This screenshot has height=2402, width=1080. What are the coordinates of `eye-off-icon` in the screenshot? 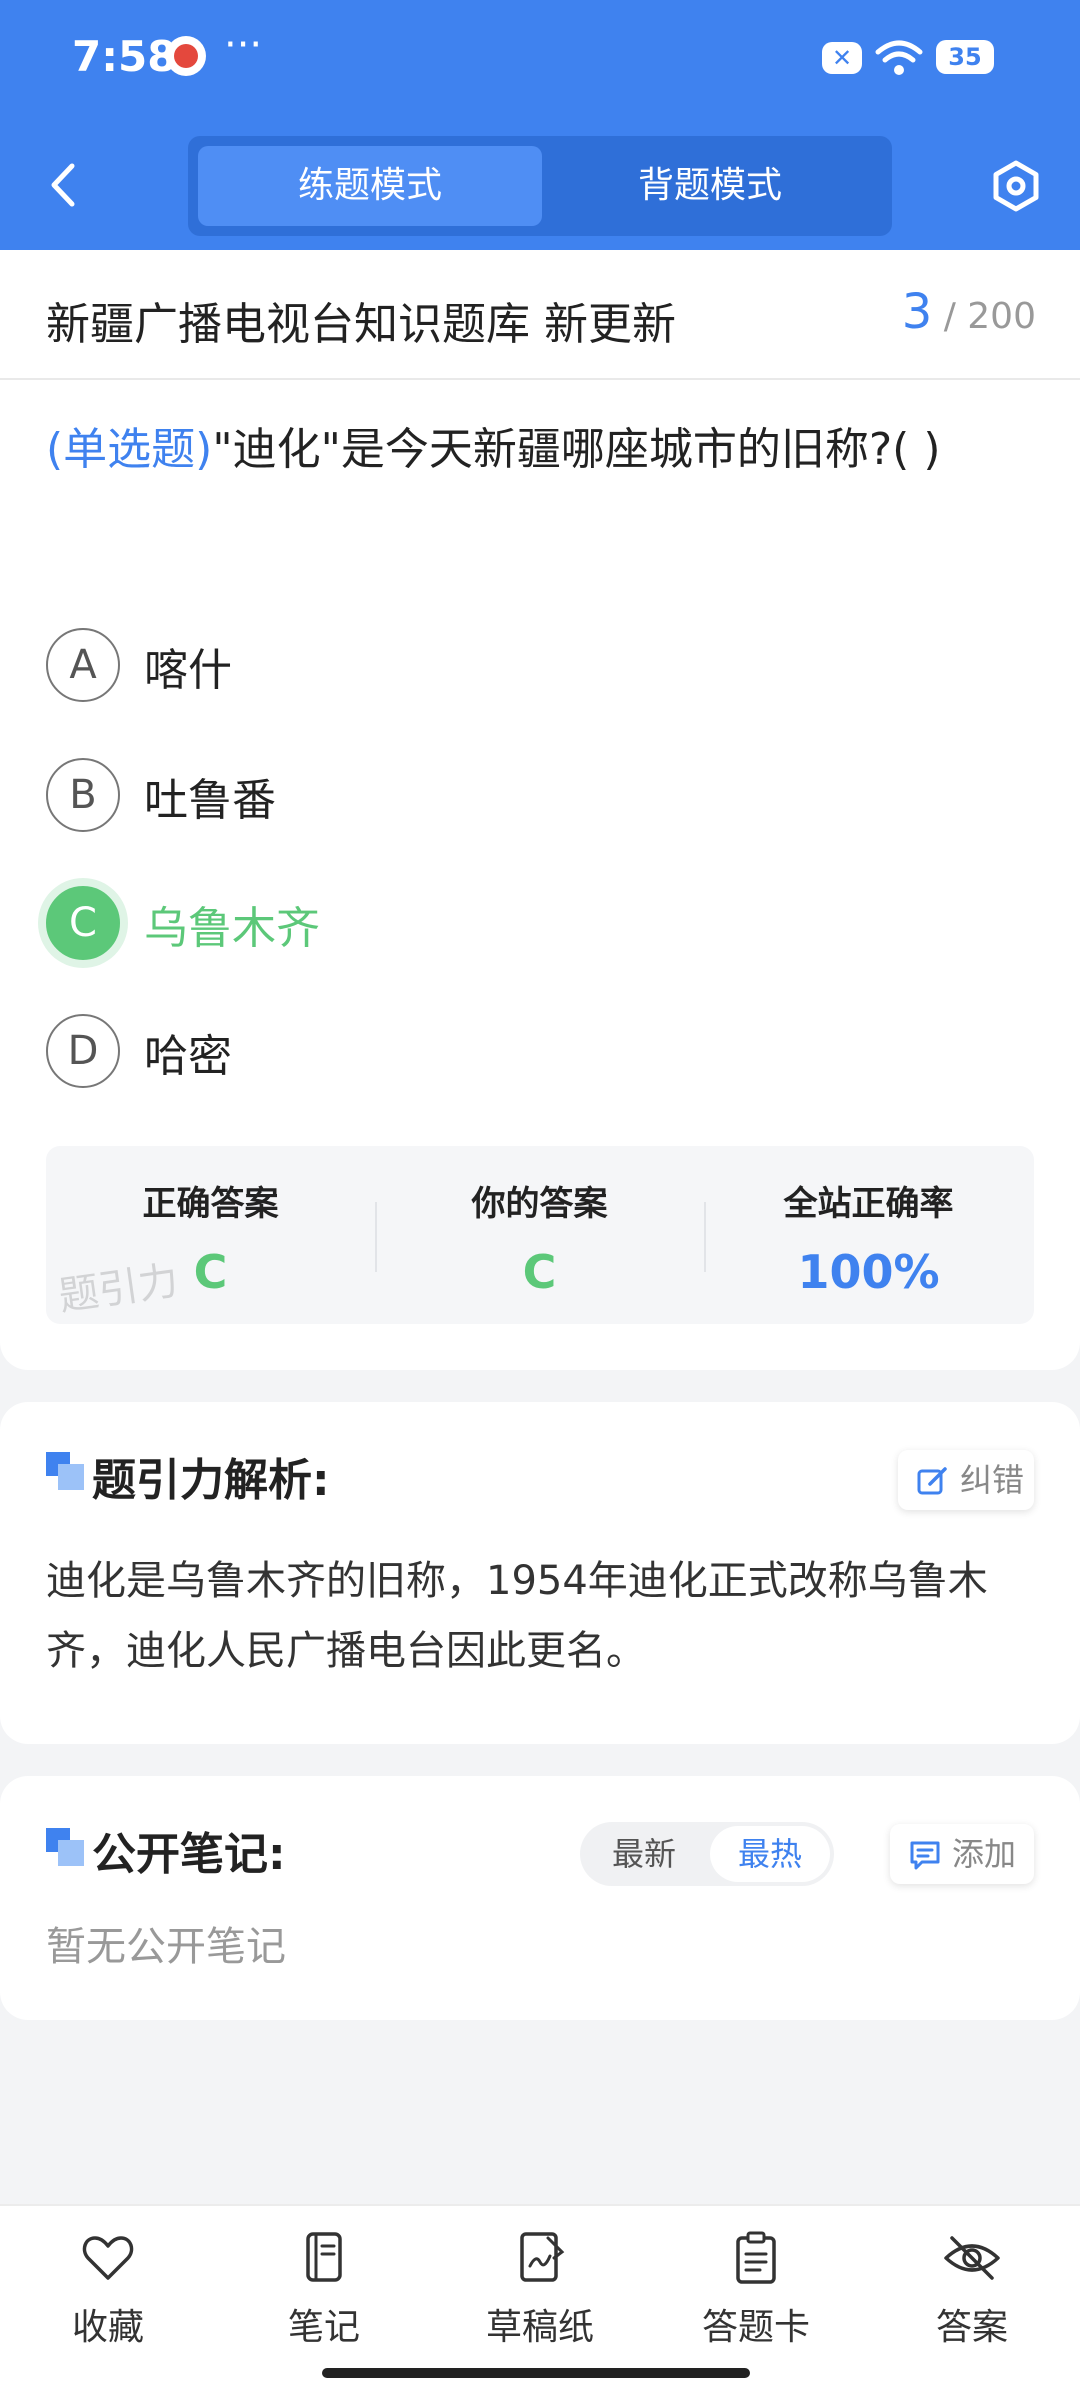 It's located at (972, 2258).